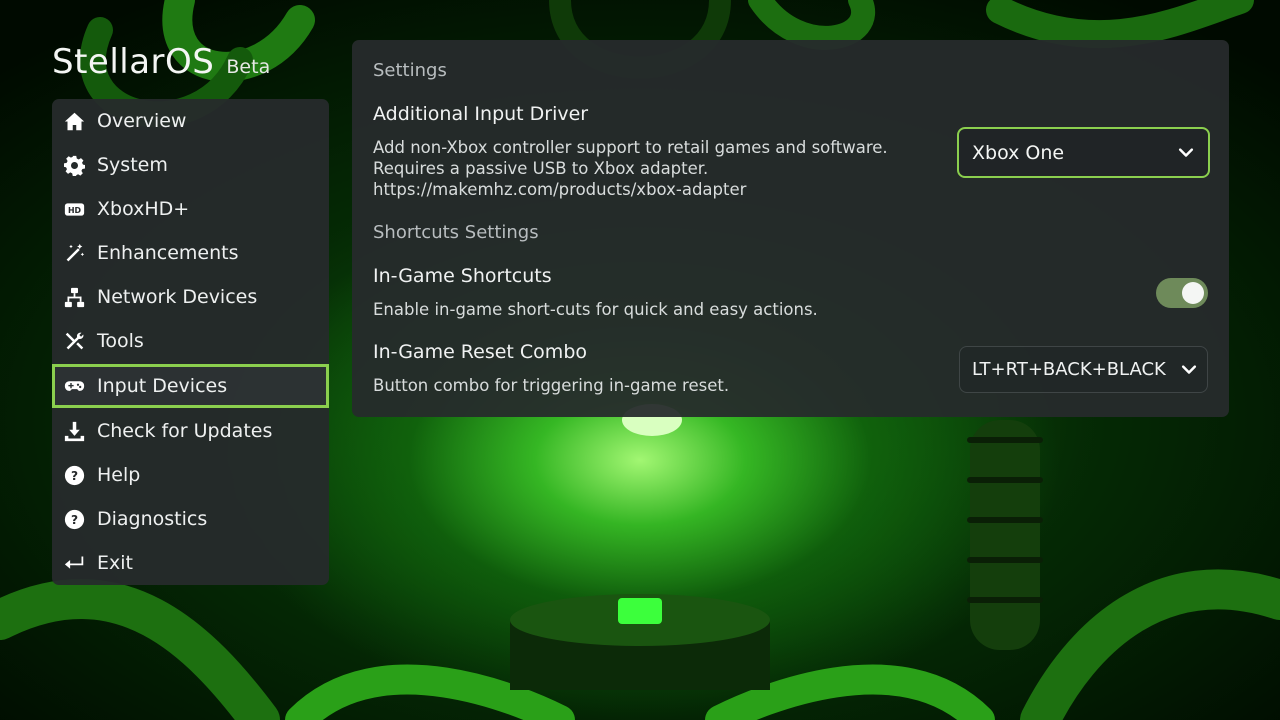 Image resolution: width=1280 pixels, height=720 pixels. What do you see at coordinates (1018, 152) in the screenshot?
I see `input-driver-selected-value: Xbox One` at bounding box center [1018, 152].